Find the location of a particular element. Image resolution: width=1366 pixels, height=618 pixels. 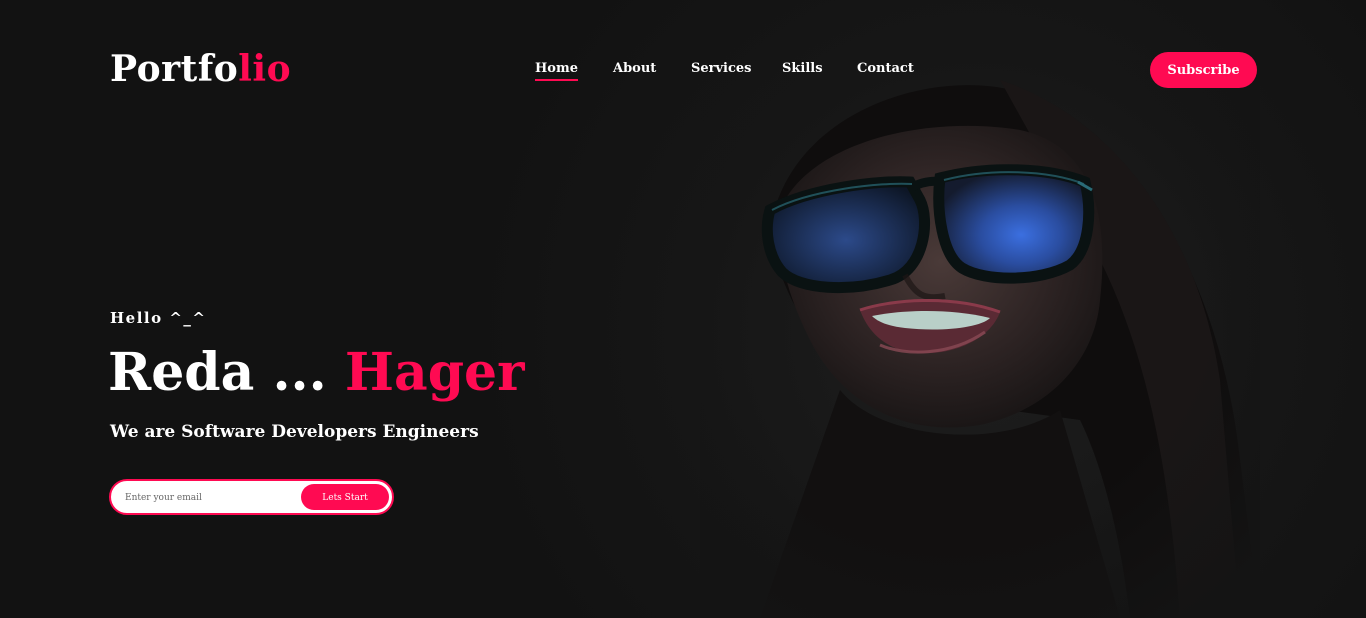

hero-greeting: Hello ^_^ is located at coordinates (158, 318).